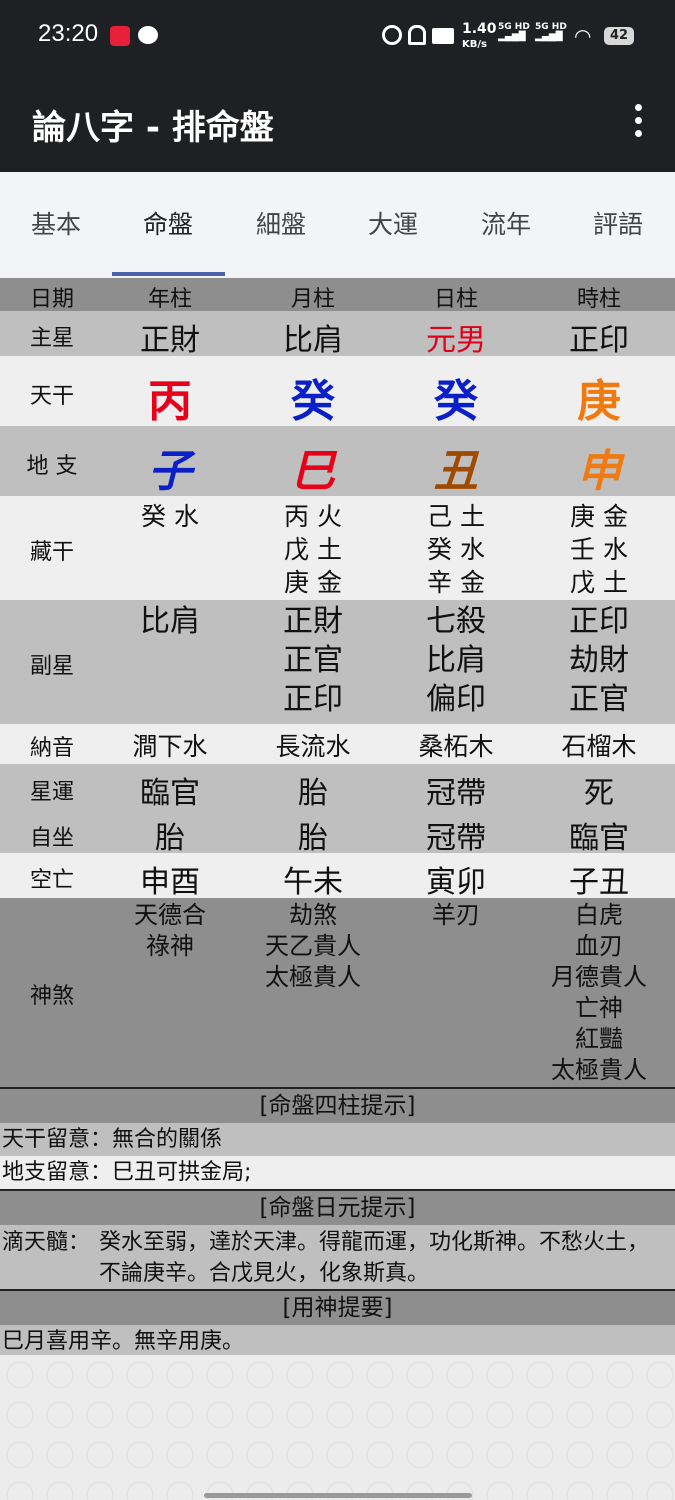  Describe the element at coordinates (599, 882) in the screenshot. I see `void-hour: 子丑` at that location.